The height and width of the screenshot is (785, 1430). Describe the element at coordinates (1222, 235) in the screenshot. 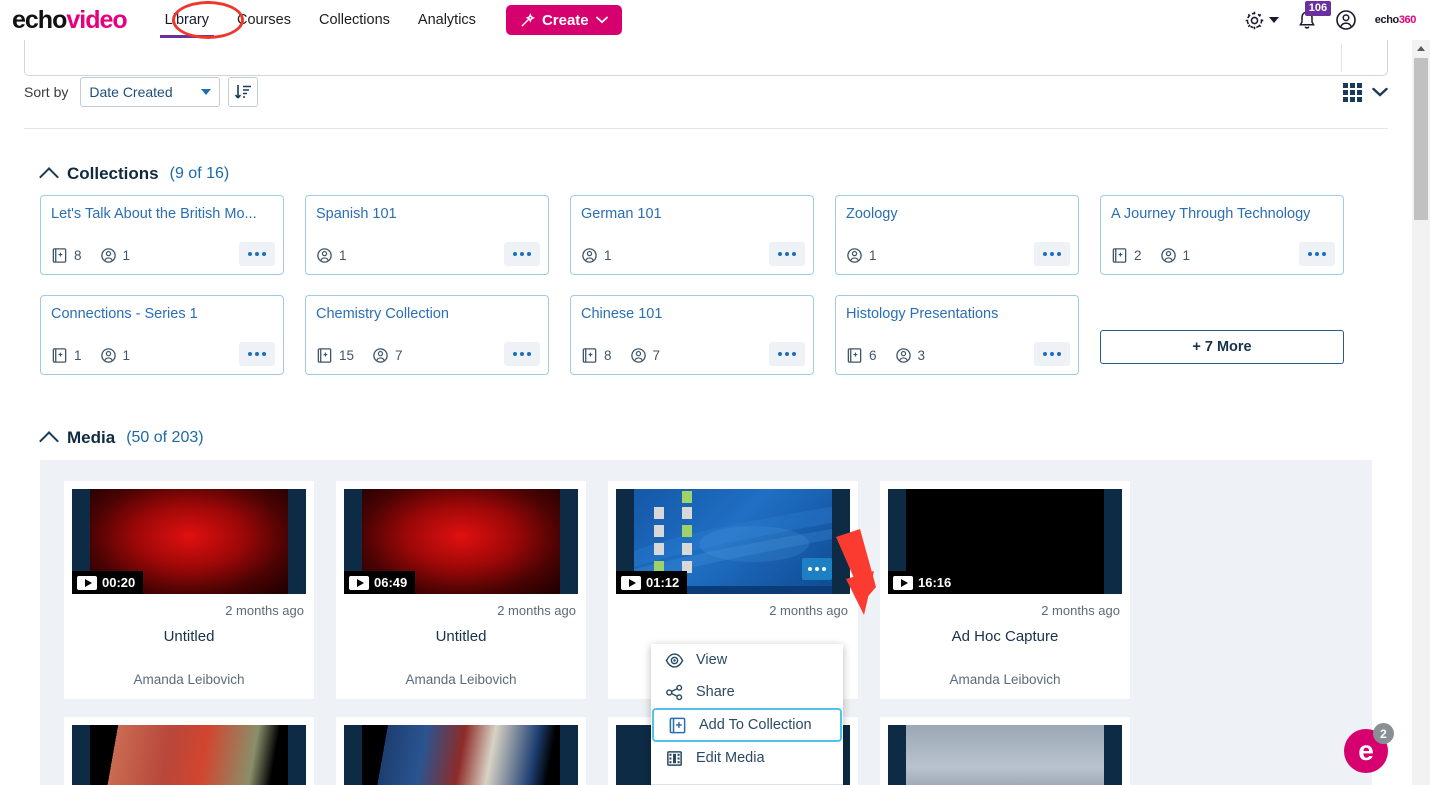

I see `collection-card: A Journey Through Technology 2 1` at that location.